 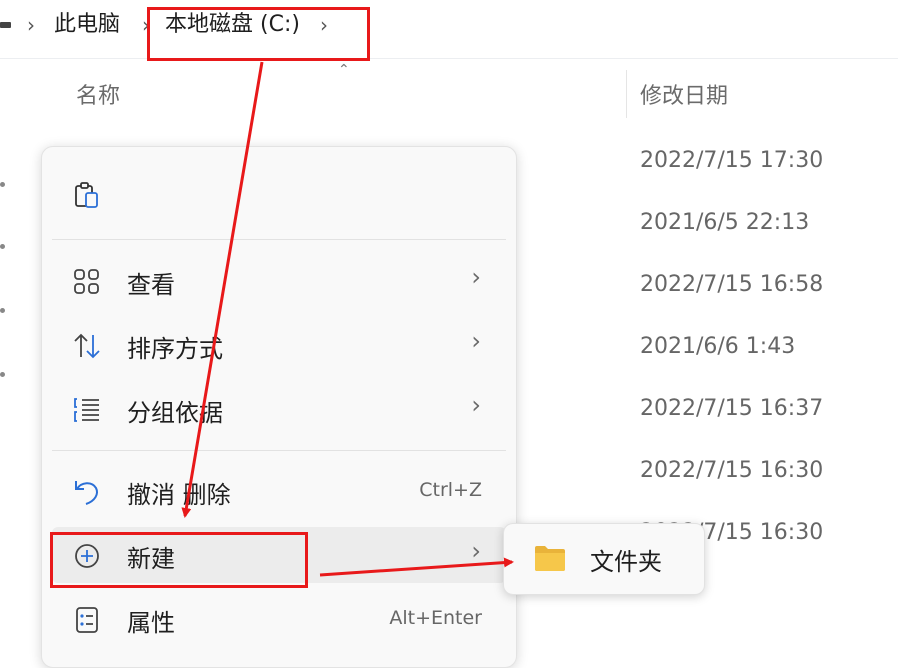 I want to click on menu-item-label: 排序方式, so click(x=175, y=349).